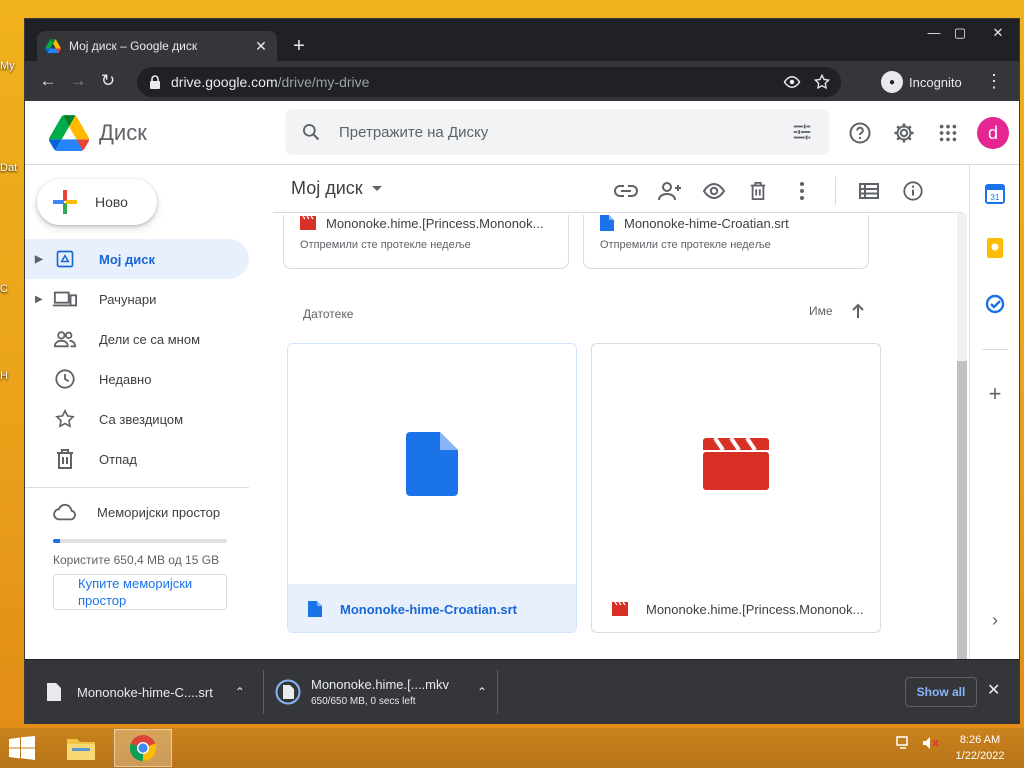  What do you see at coordinates (835, 191) in the screenshot?
I see `toolbar-divider` at bounding box center [835, 191].